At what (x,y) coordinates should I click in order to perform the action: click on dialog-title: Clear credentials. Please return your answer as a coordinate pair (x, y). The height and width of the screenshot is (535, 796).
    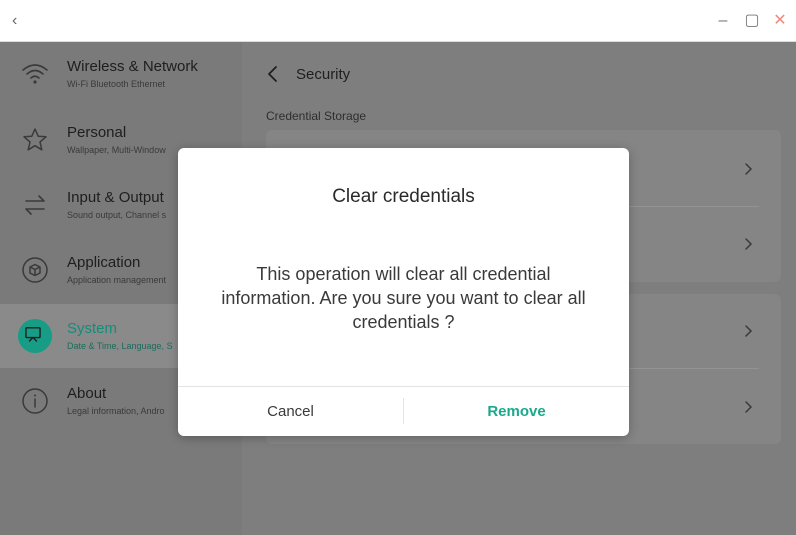
    Looking at the image, I should click on (403, 196).